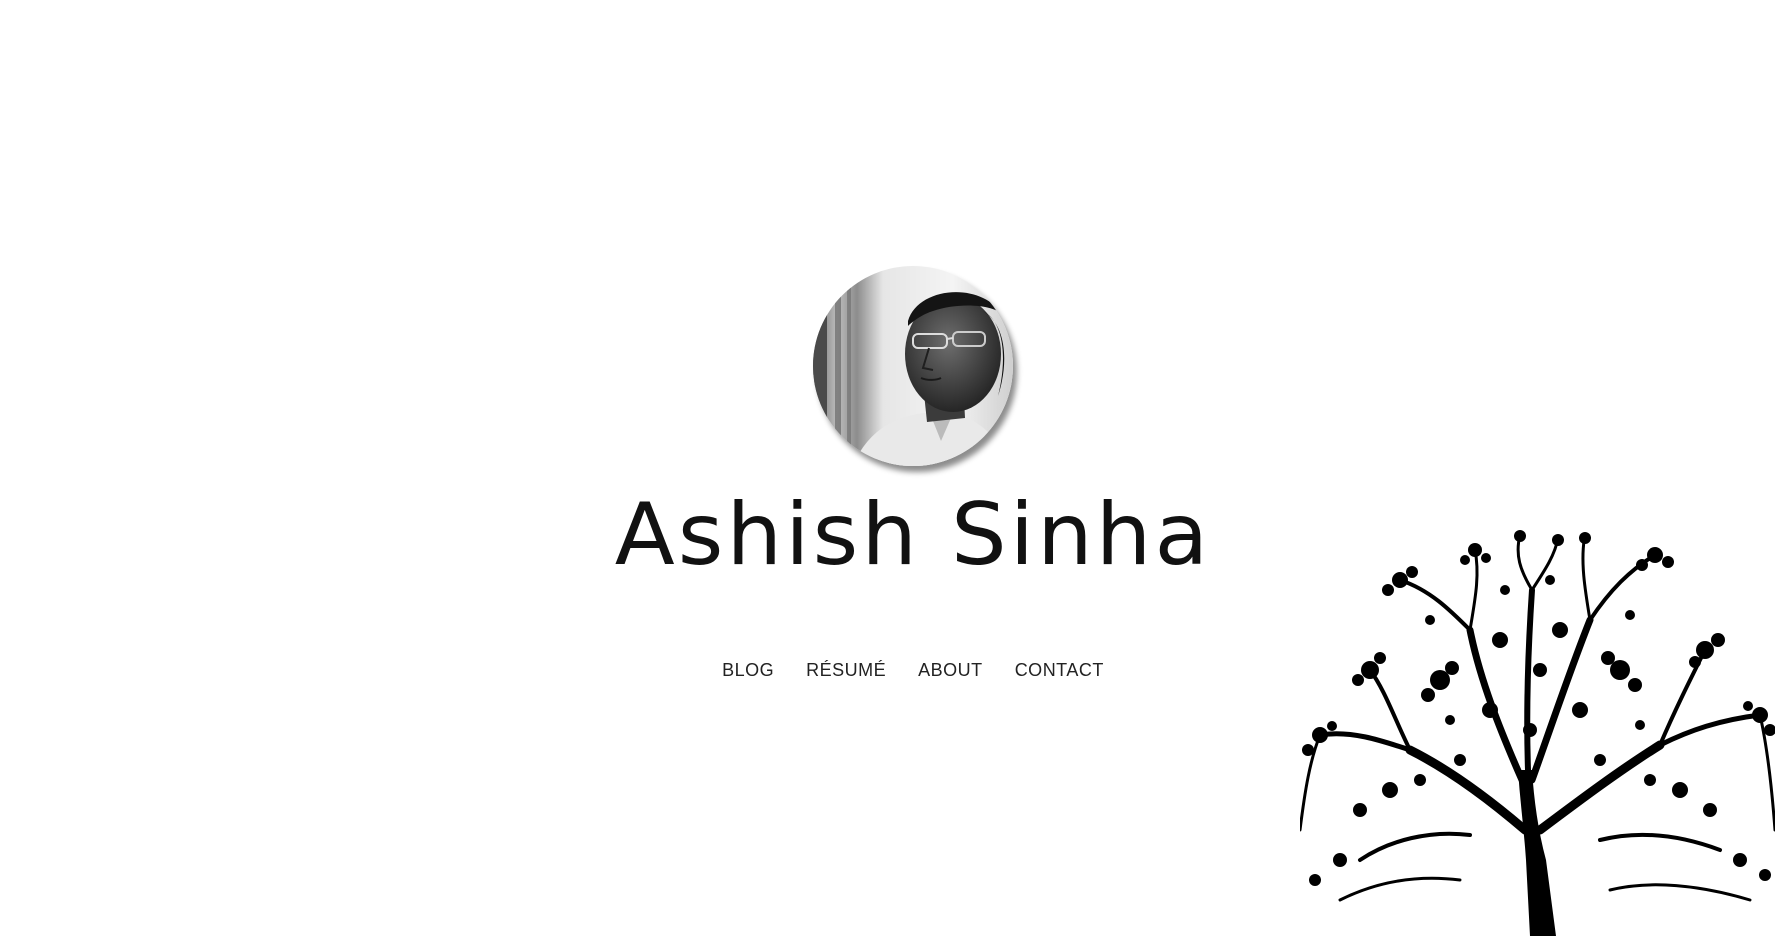  I want to click on profile-photo-icon, so click(913, 366).